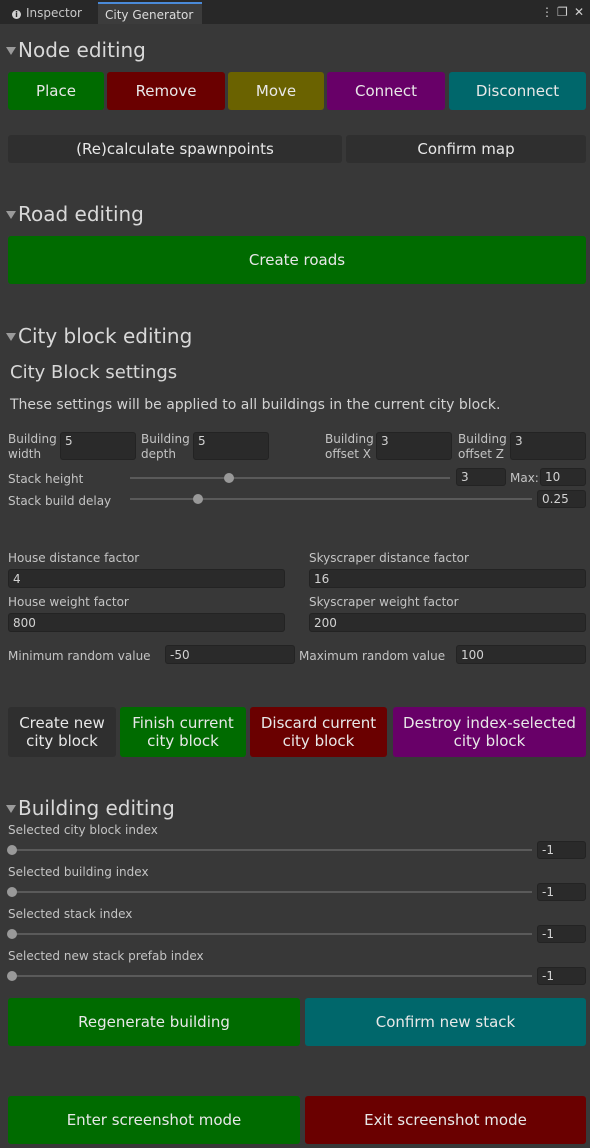  I want to click on stack-build-delay-field: 0.25, so click(561, 499).